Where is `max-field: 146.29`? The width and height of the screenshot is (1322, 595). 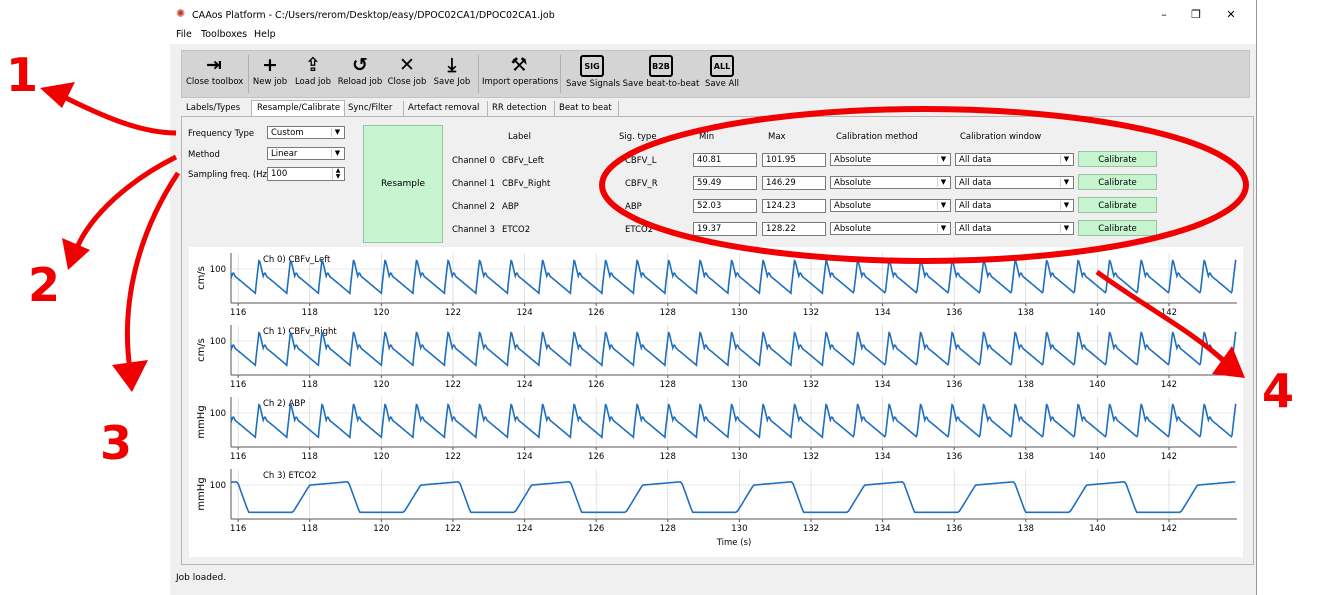
max-field: 146.29 is located at coordinates (794, 183).